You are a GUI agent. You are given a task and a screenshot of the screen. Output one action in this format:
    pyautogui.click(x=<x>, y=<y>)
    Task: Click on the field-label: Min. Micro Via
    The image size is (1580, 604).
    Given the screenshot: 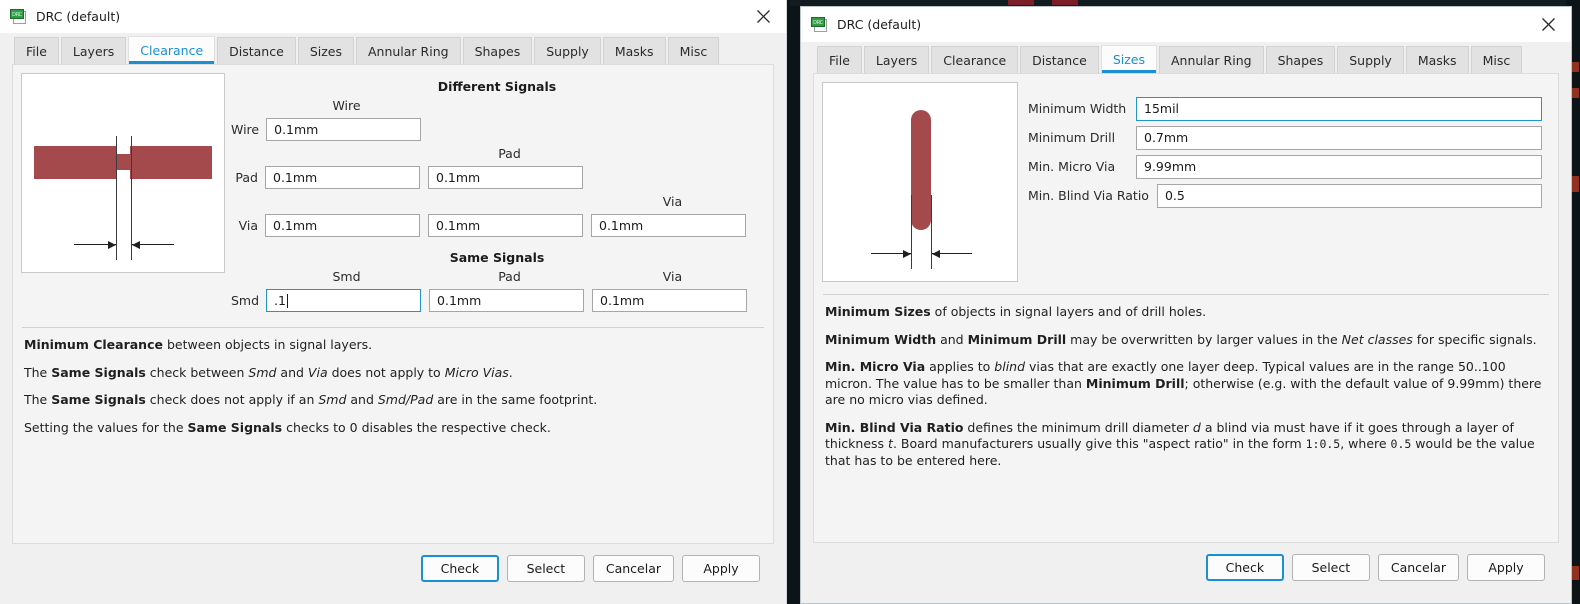 What is the action you would take?
    pyautogui.click(x=1072, y=166)
    